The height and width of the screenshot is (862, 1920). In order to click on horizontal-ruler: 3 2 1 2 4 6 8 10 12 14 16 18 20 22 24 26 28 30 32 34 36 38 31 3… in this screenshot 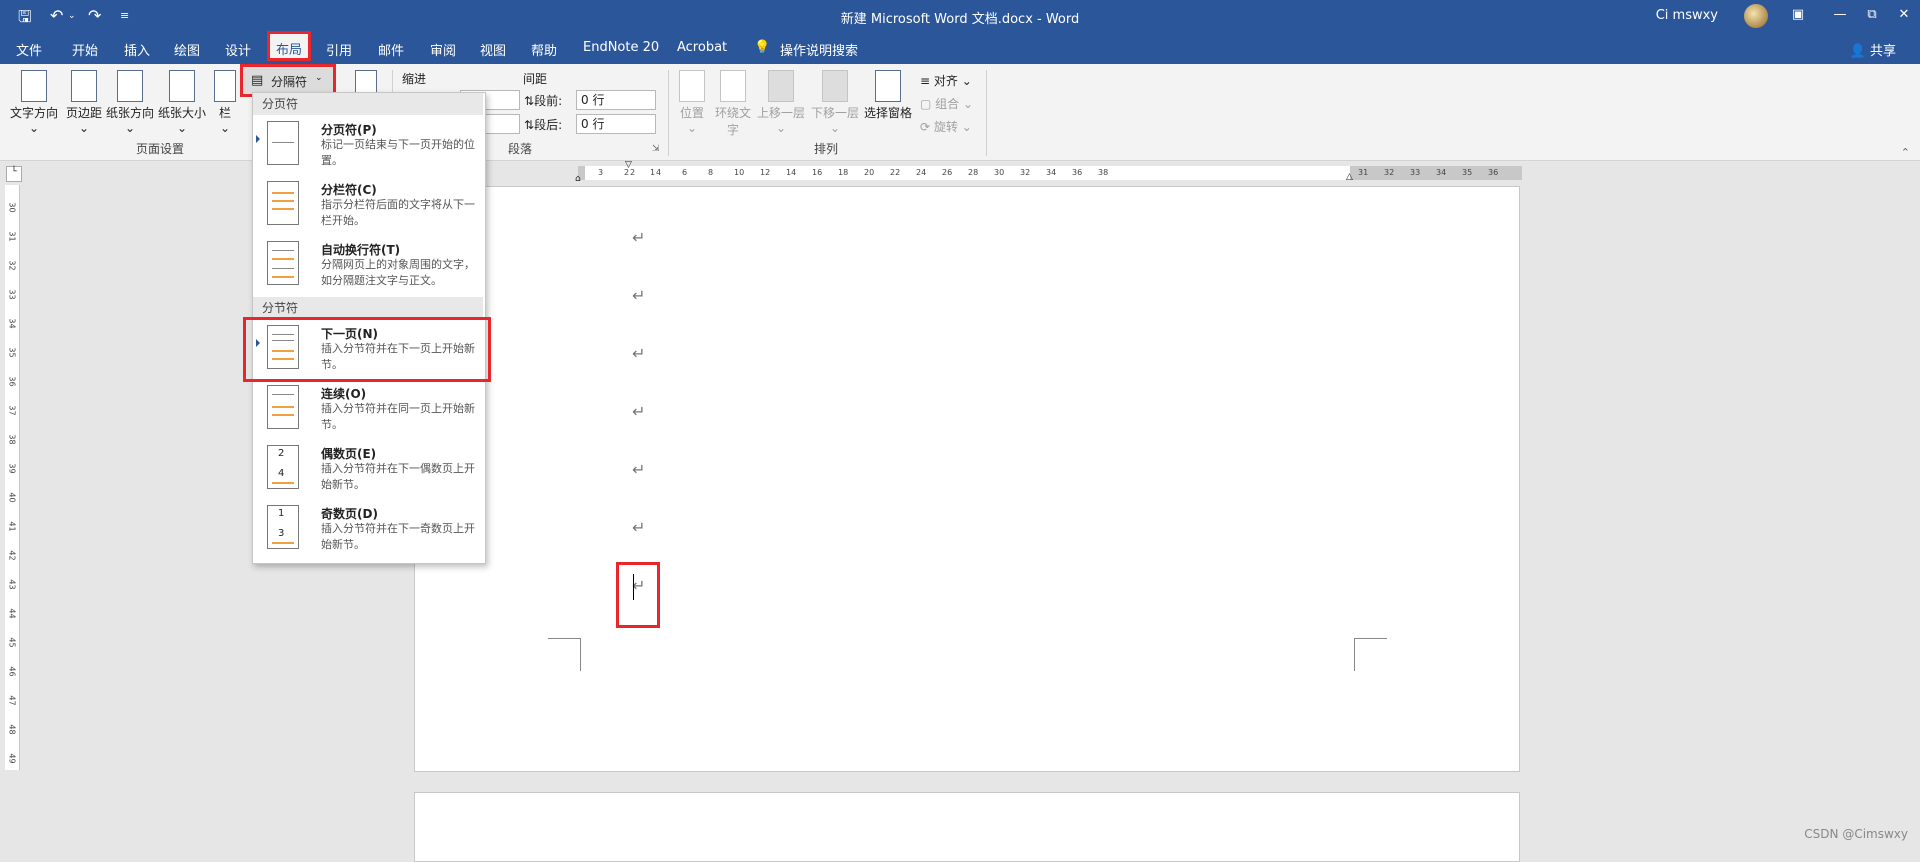, I will do `click(1050, 173)`.